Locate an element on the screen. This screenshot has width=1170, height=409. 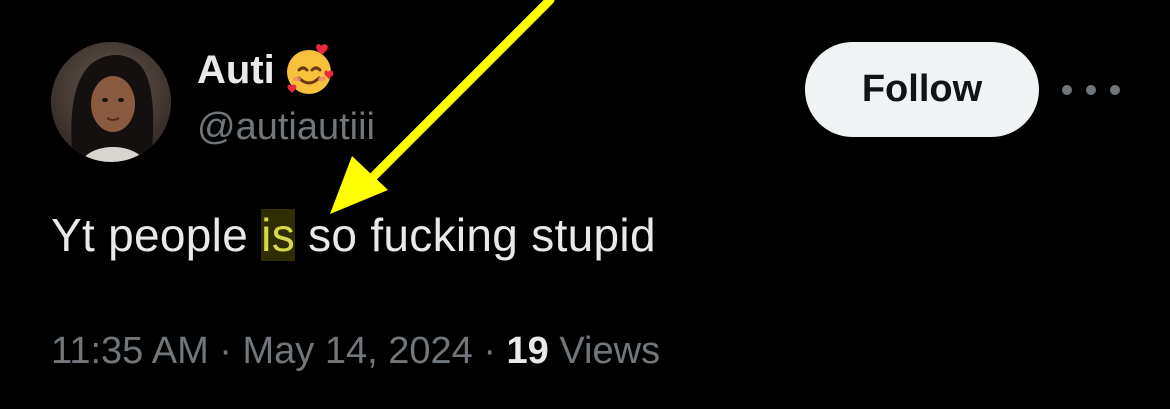
avatar is located at coordinates (111, 102).